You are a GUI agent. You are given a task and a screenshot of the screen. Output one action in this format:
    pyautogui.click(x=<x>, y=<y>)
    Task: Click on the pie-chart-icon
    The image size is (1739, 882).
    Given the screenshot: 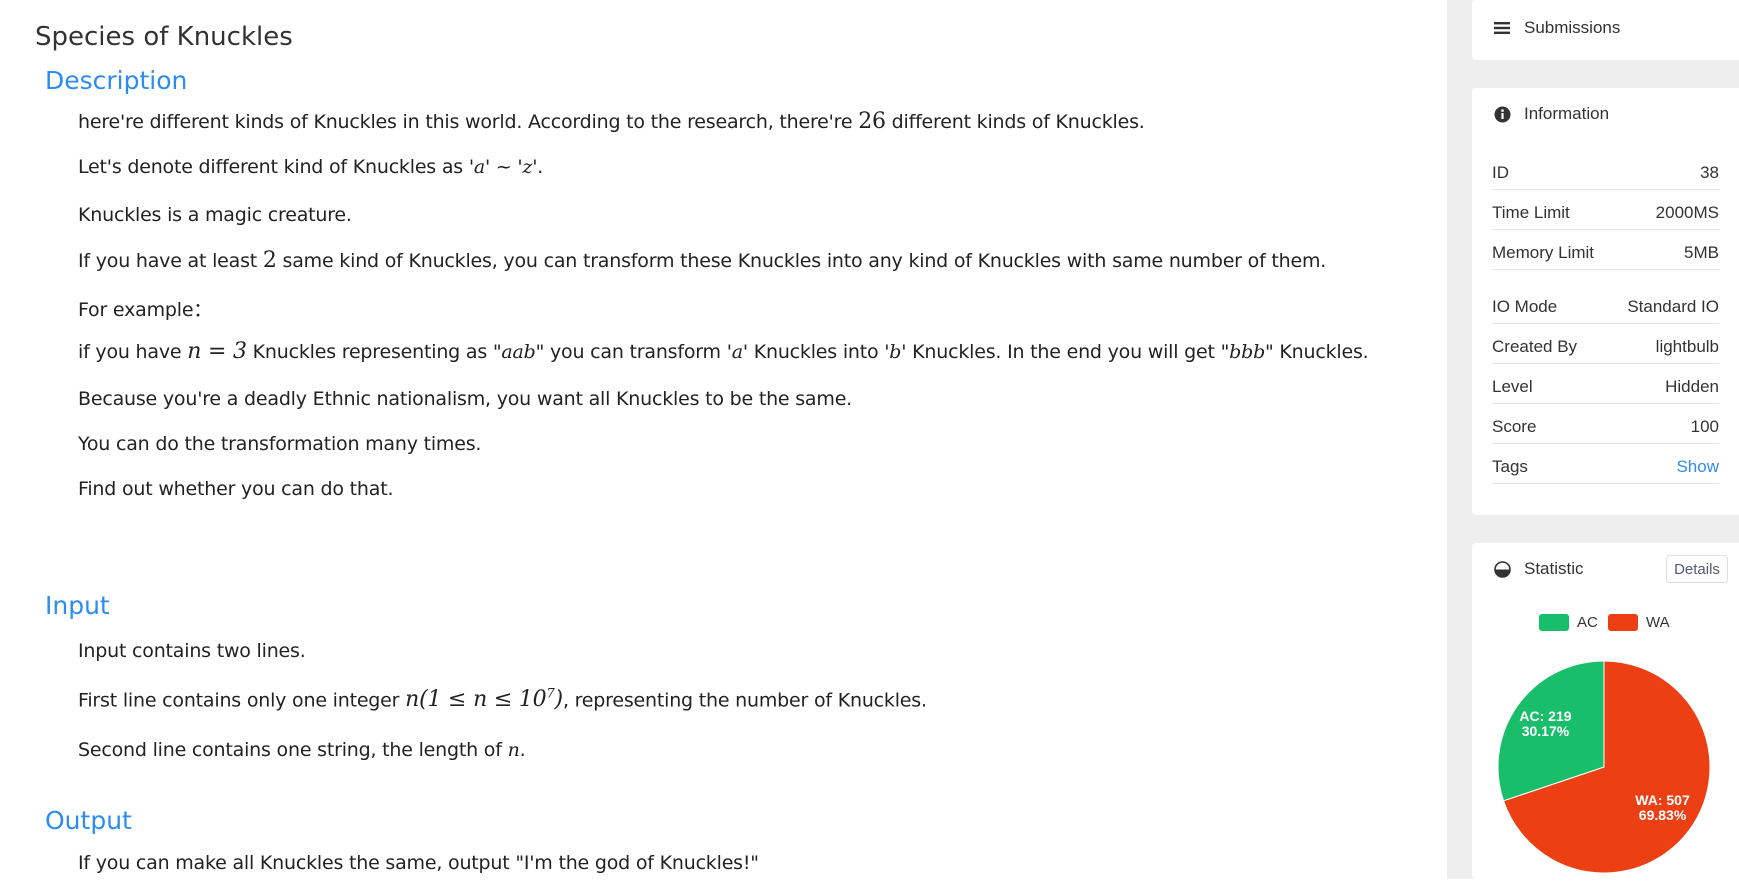 What is the action you would take?
    pyautogui.click(x=1502, y=569)
    